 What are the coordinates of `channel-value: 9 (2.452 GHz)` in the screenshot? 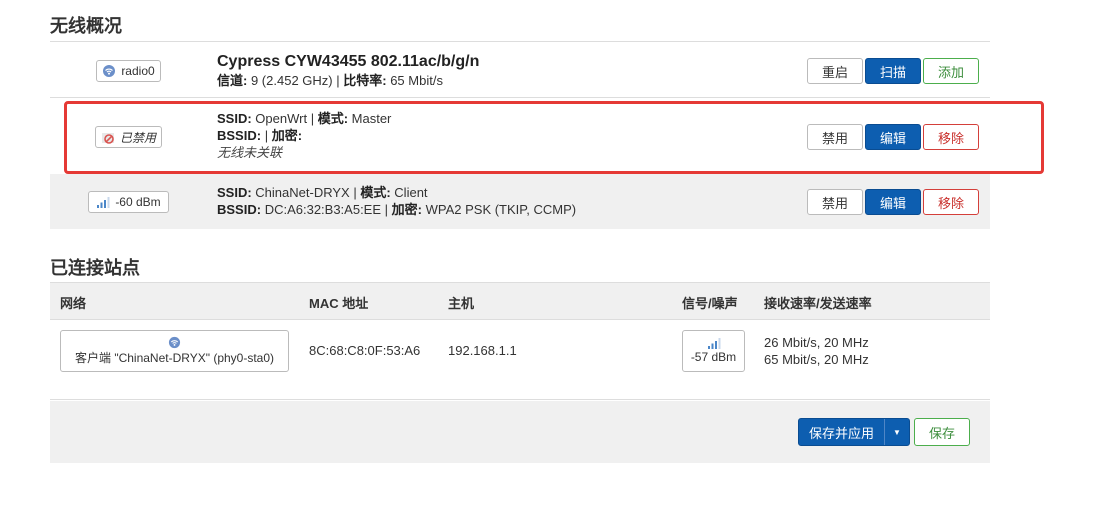 It's located at (291, 80).